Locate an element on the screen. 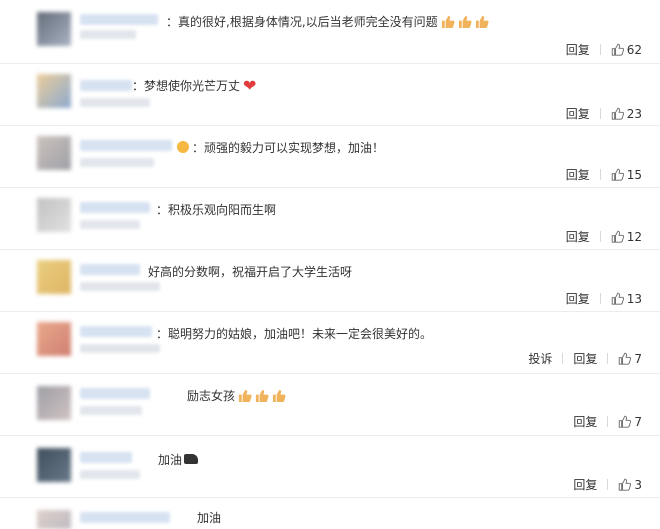  like-count: 13 is located at coordinates (634, 298).